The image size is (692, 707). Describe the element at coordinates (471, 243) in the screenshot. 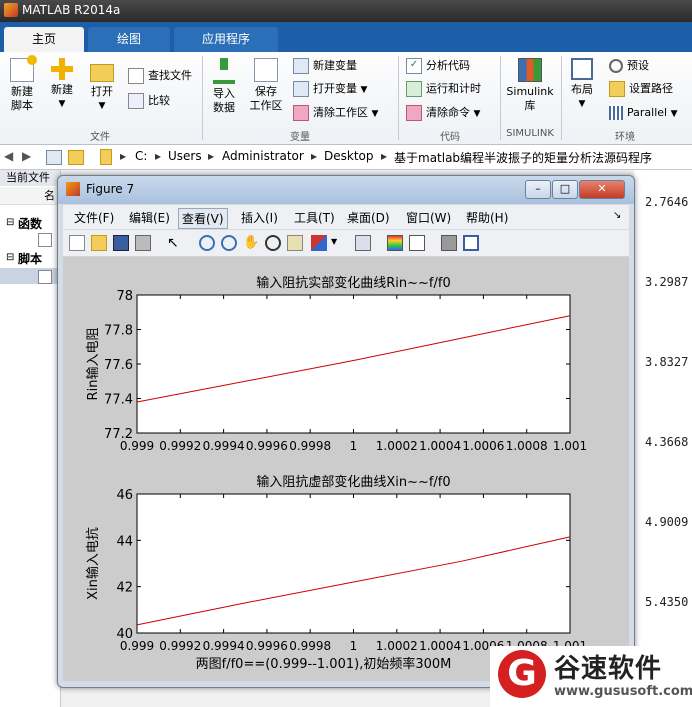

I see `show-plot-tools-icon` at that location.